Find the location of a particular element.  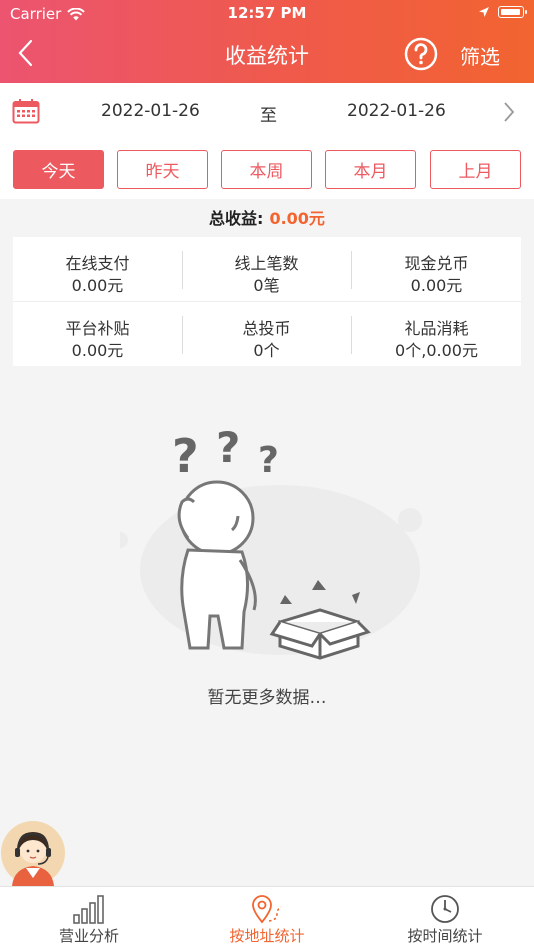

end-date: 2022-01-26 is located at coordinates (396, 111).